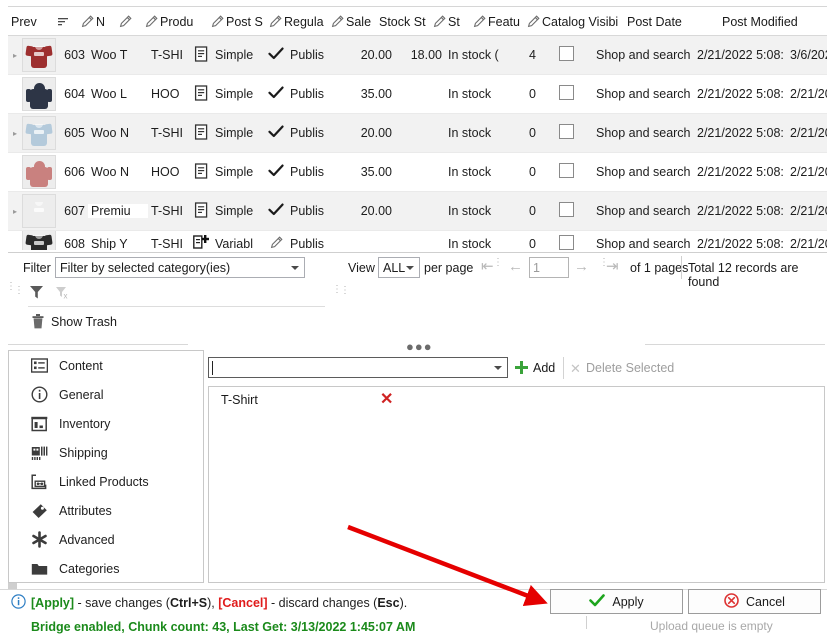 The image size is (827, 634). I want to click on grid-column-stock-st: Stock St, so click(403, 21).